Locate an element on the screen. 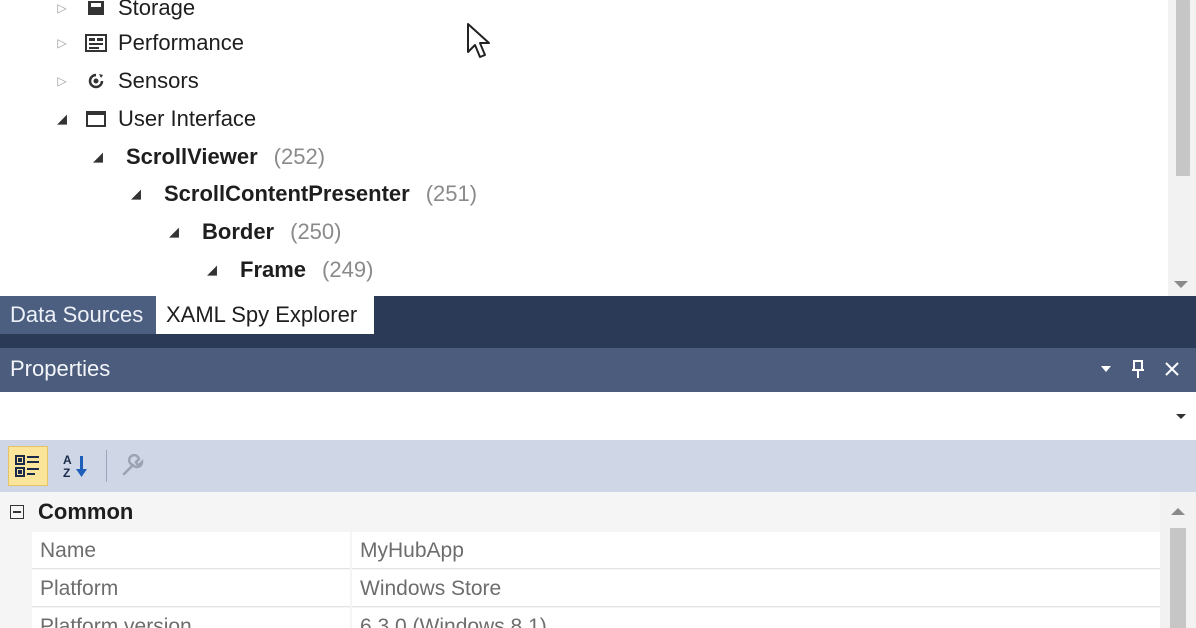 This screenshot has width=1196, height=628. tree-item-label: Border is located at coordinates (238, 231).